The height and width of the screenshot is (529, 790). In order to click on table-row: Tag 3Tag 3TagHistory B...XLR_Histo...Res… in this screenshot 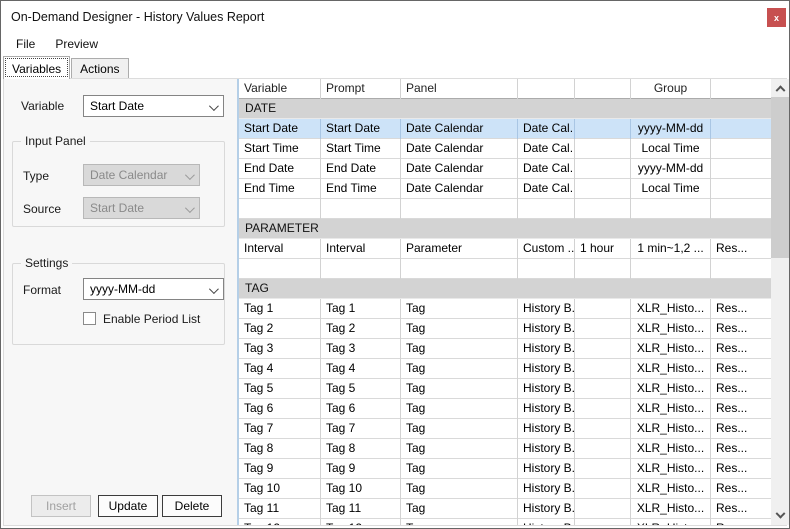, I will do `click(505, 349)`.